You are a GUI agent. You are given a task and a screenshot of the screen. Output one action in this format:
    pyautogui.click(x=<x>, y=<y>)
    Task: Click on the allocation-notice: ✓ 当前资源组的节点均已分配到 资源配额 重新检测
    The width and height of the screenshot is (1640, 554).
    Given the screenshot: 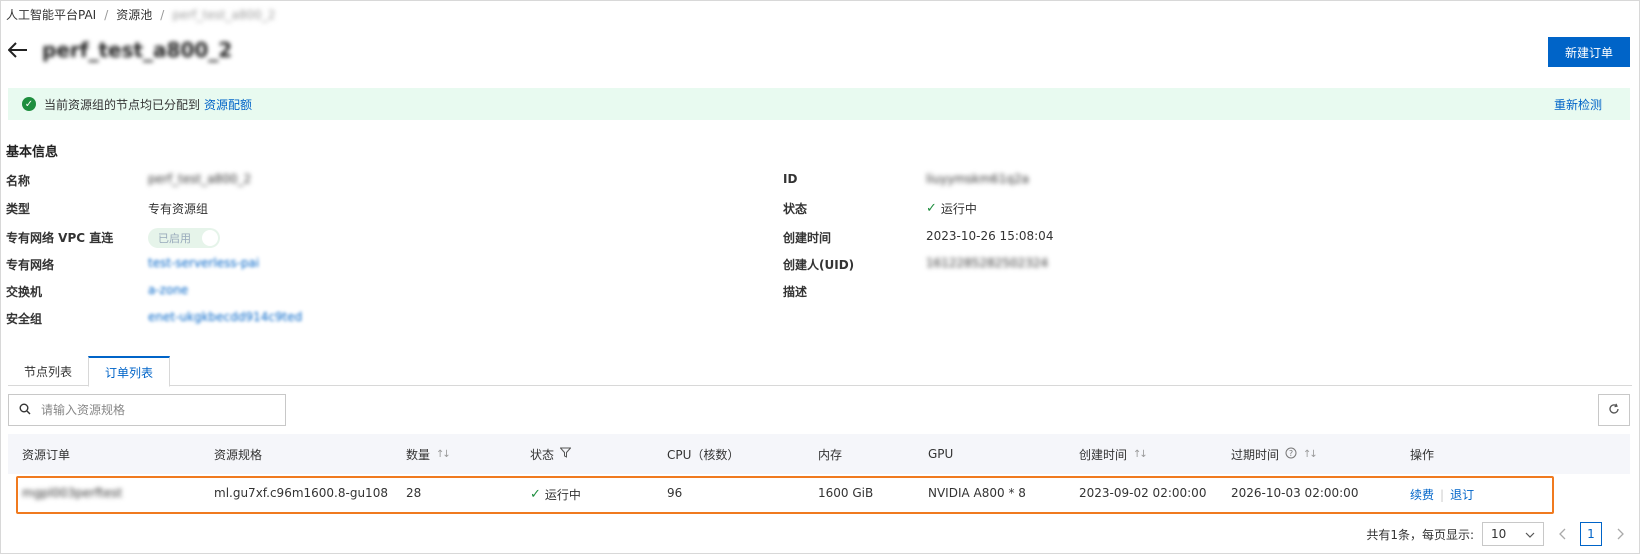 What is the action you would take?
    pyautogui.click(x=819, y=104)
    